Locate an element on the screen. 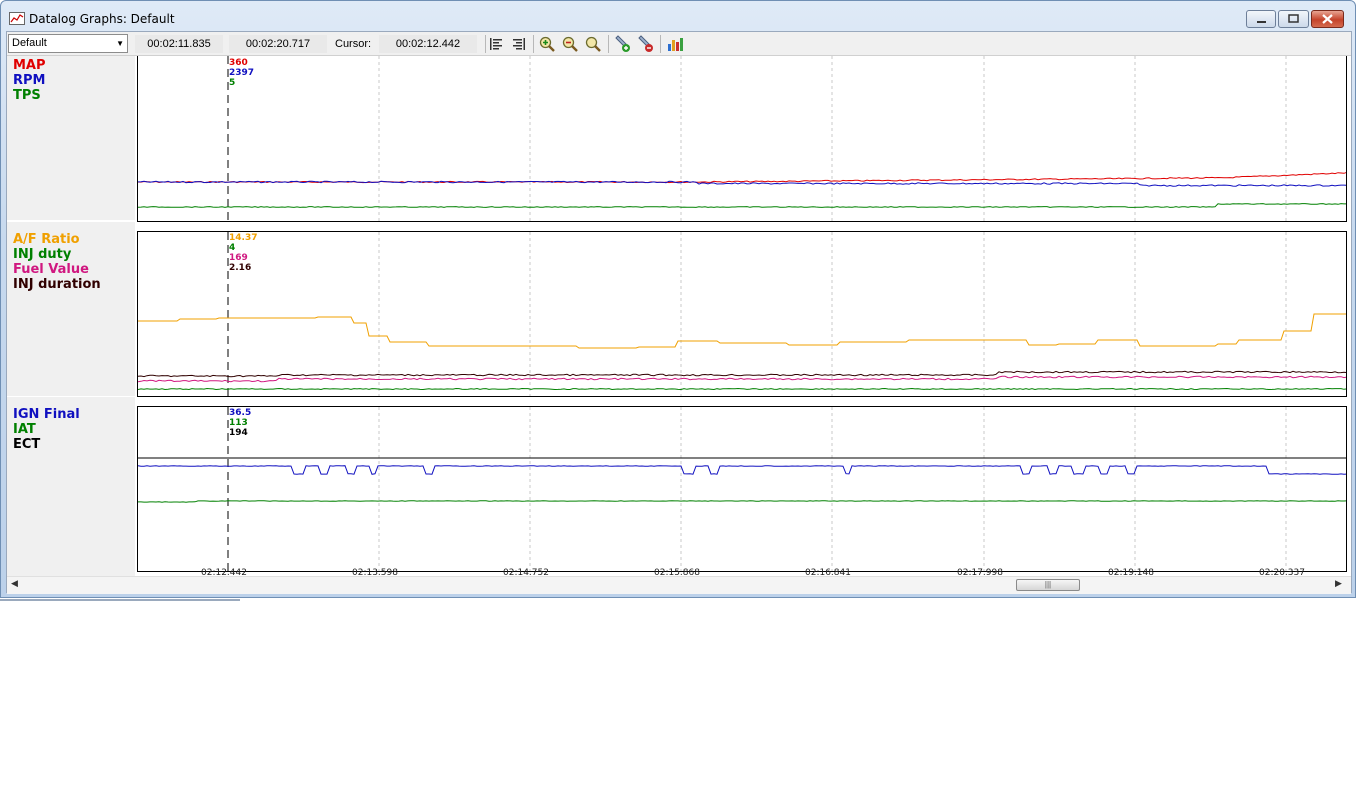  panel3-legend: IGN Final IAT ECT is located at coordinates (71, 486).